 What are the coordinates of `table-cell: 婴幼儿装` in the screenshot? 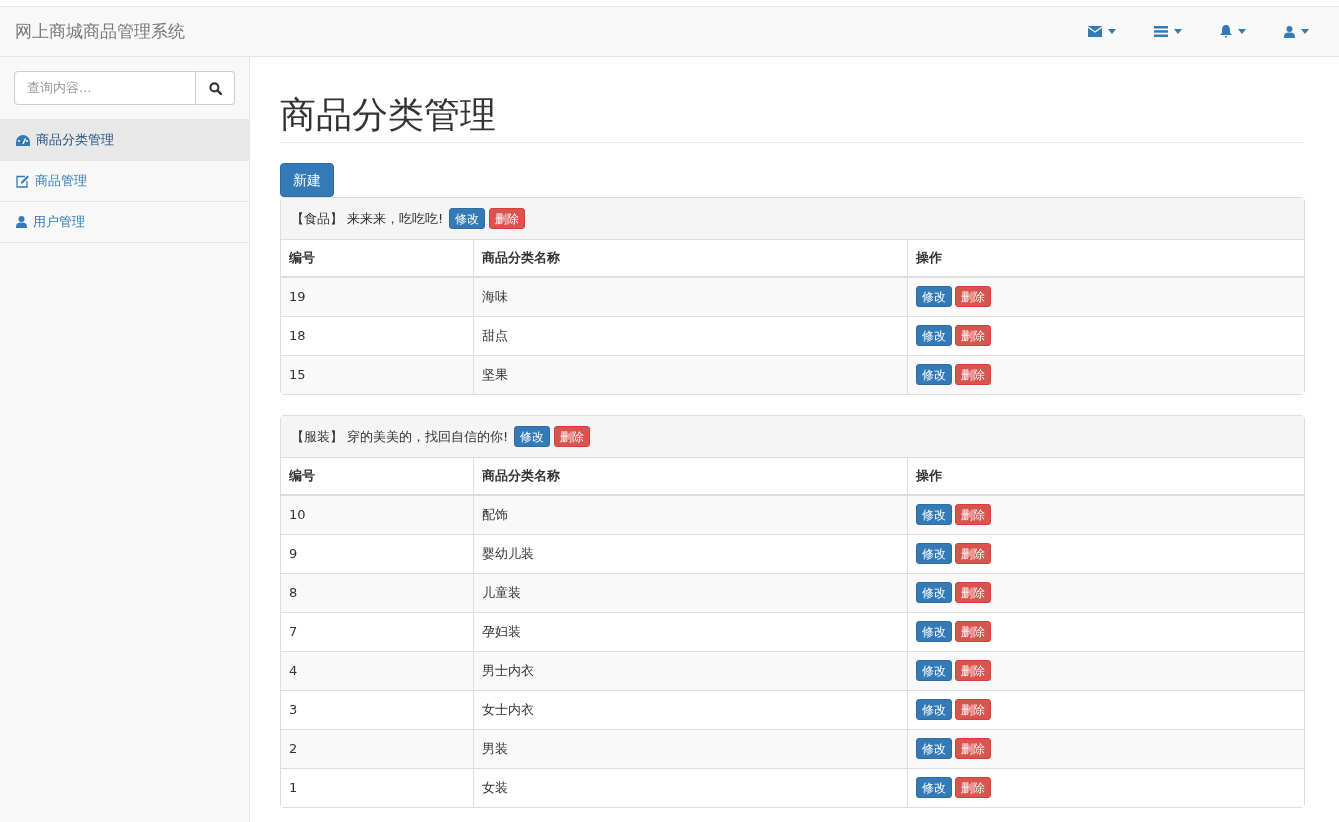 It's located at (690, 554).